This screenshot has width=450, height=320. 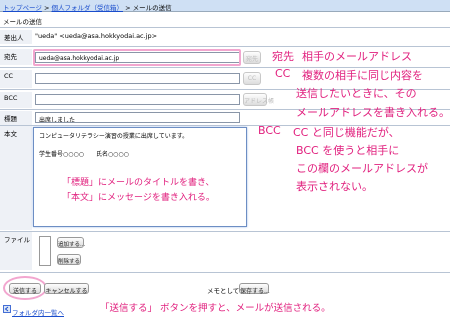 I want to click on send-annotation: 「送信する」 ボタンを押すと、メールが送信される。, so click(x=215, y=308).